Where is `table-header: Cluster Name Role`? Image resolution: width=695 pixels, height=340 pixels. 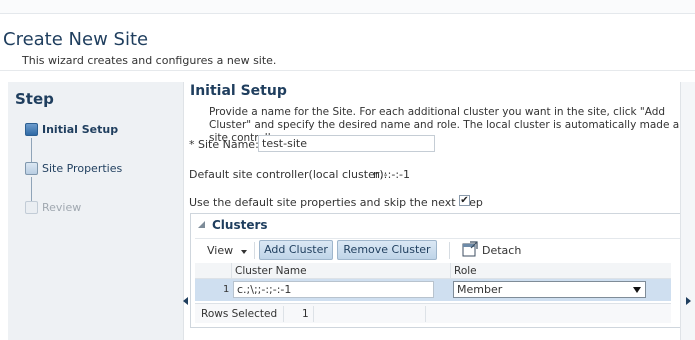 table-header: Cluster Name Role is located at coordinates (433, 271).